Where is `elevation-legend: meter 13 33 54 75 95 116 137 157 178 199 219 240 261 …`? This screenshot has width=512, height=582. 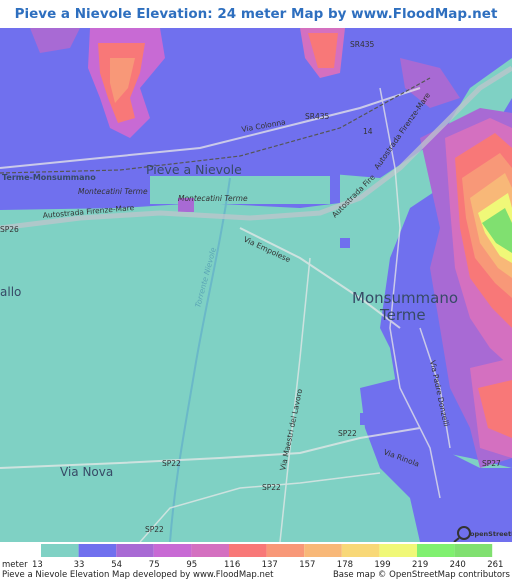 elevation-legend: meter 13 33 54 75 95 116 137 157 178 199 219 240 261 … is located at coordinates (256, 562).